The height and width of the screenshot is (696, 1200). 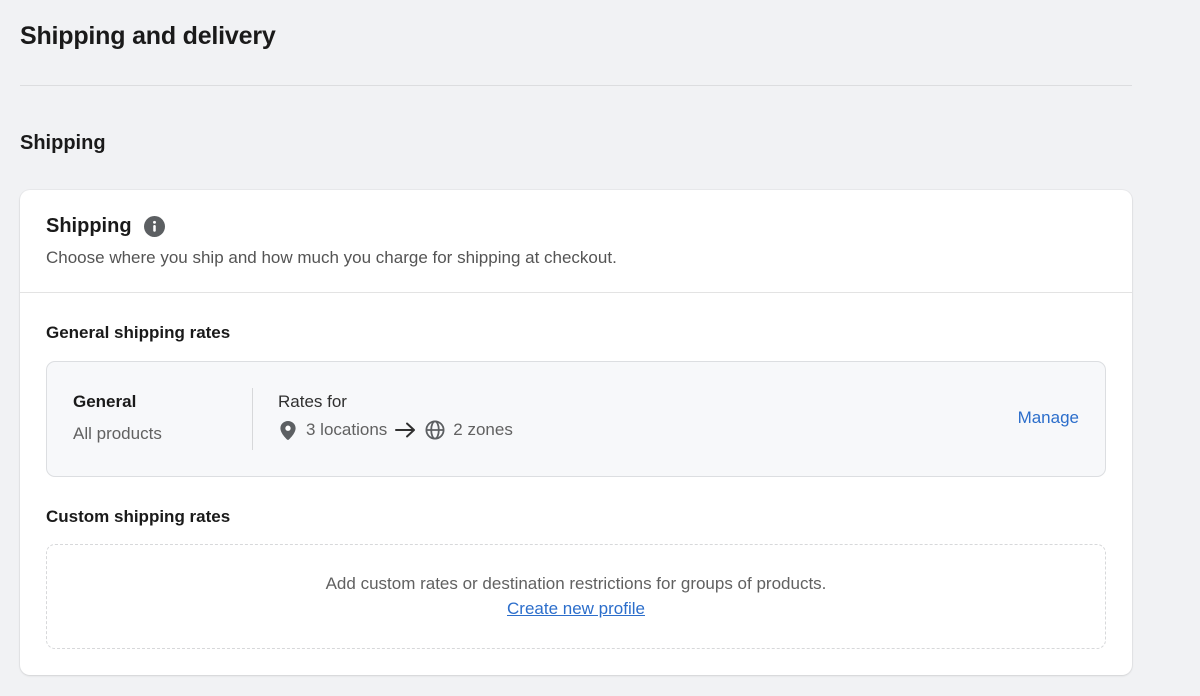 I want to click on manage-link: Manage, so click(x=1048, y=418).